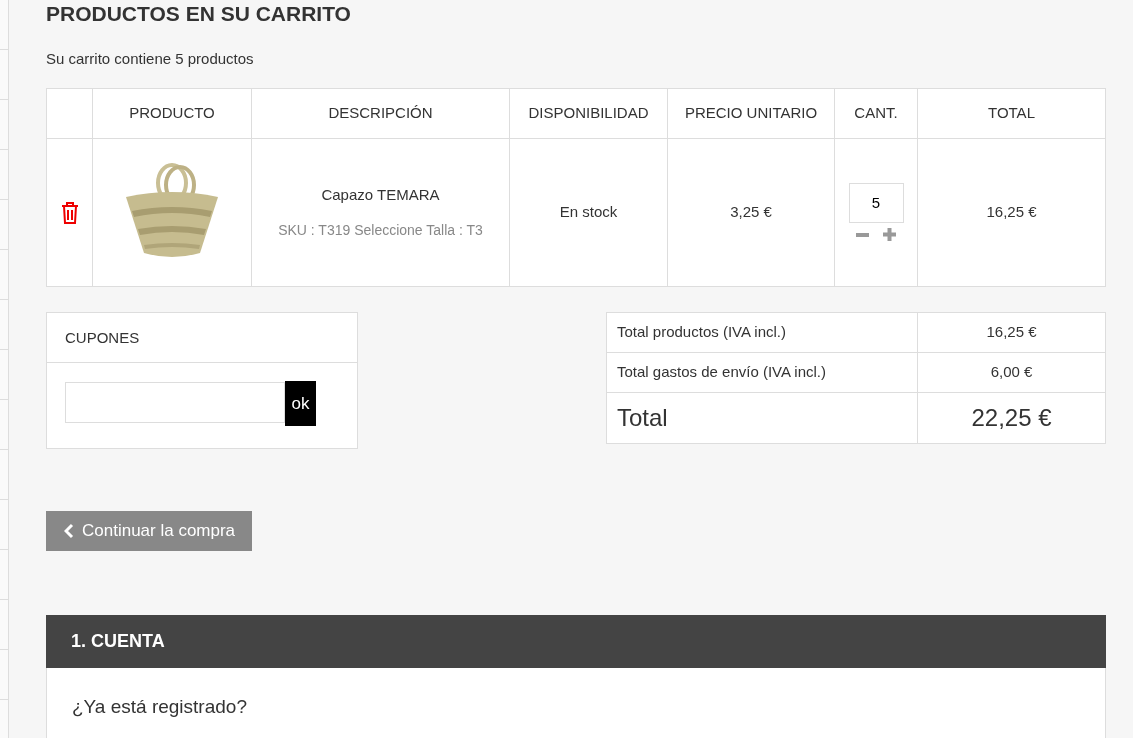  I want to click on column-header: PRECIO UNITARIO, so click(751, 113).